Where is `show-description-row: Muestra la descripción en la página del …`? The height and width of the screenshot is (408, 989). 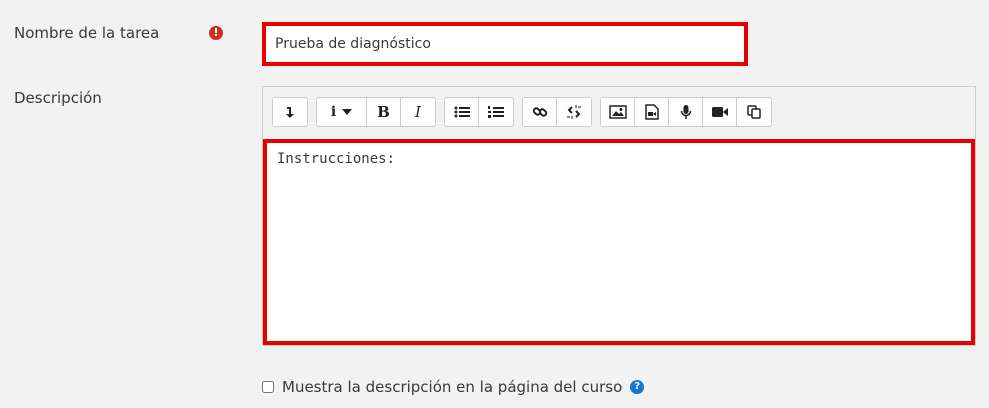 show-description-row: Muestra la descripción en la página del … is located at coordinates (453, 387).